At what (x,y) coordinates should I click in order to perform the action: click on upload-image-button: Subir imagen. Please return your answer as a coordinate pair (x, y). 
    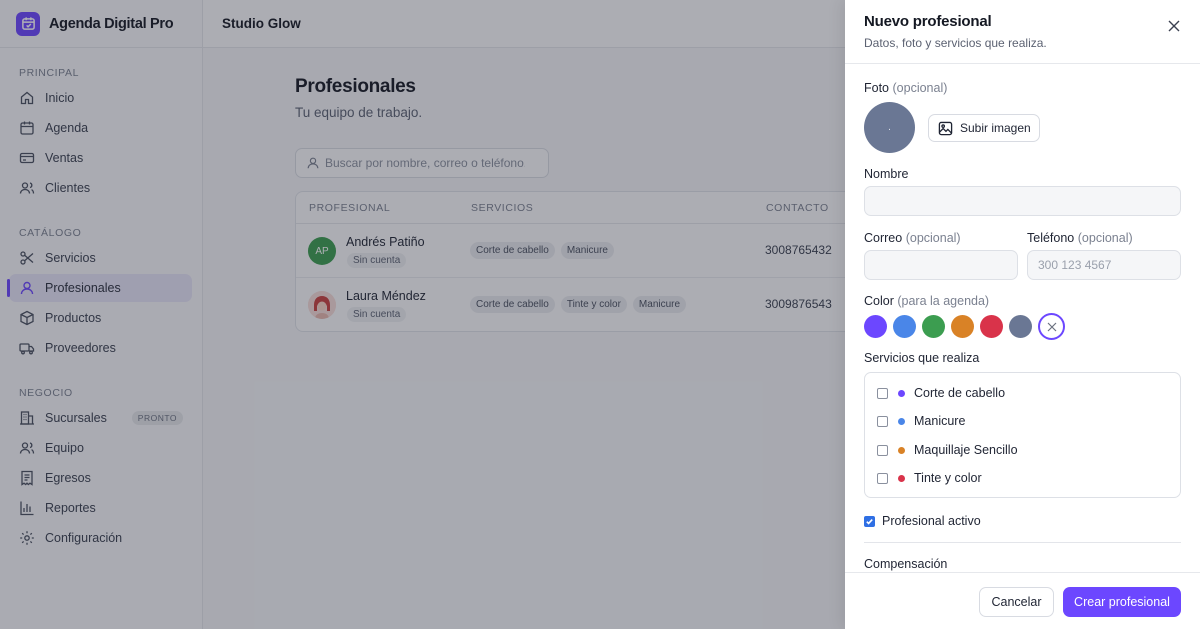
    Looking at the image, I should click on (984, 128).